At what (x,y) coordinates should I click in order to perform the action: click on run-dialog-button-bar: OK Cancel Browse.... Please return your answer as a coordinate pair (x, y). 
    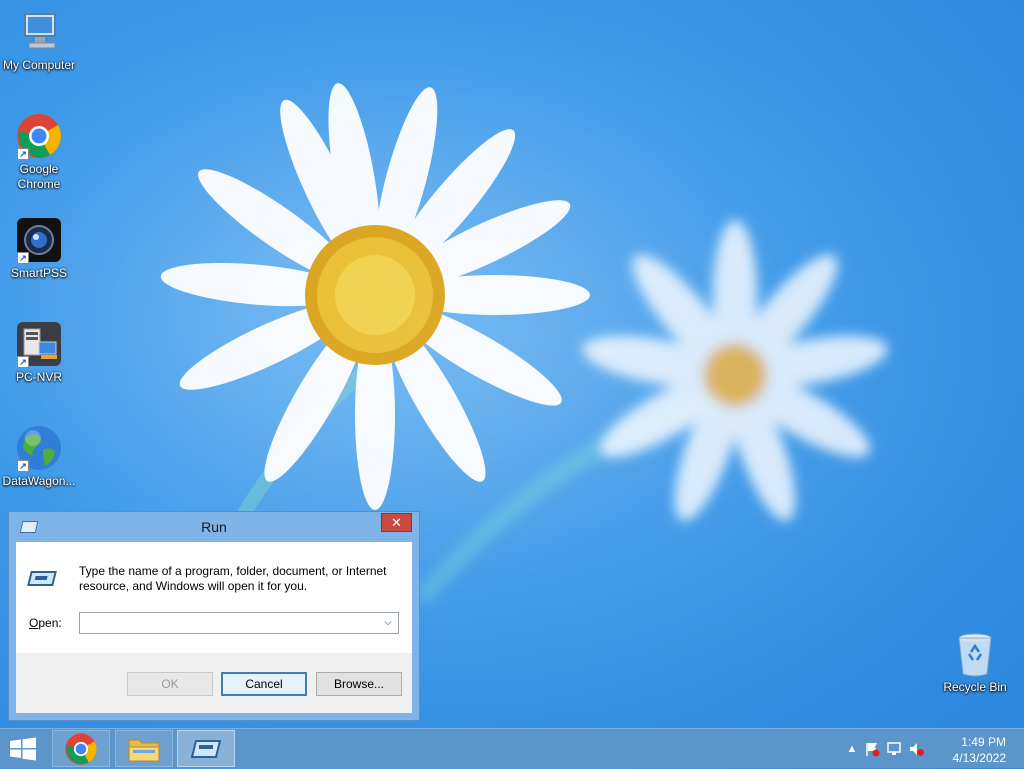
    Looking at the image, I should click on (214, 683).